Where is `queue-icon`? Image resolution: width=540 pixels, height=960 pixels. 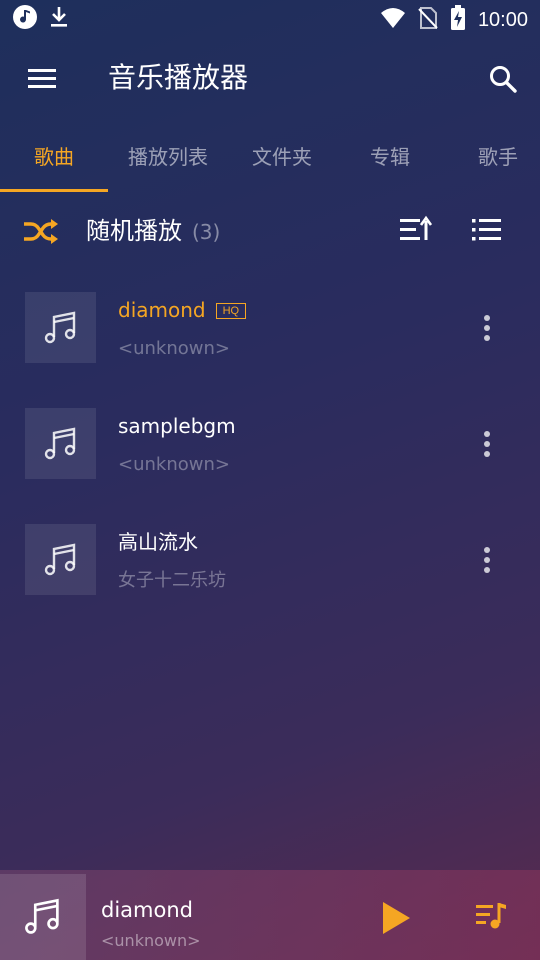
queue-icon is located at coordinates (491, 916).